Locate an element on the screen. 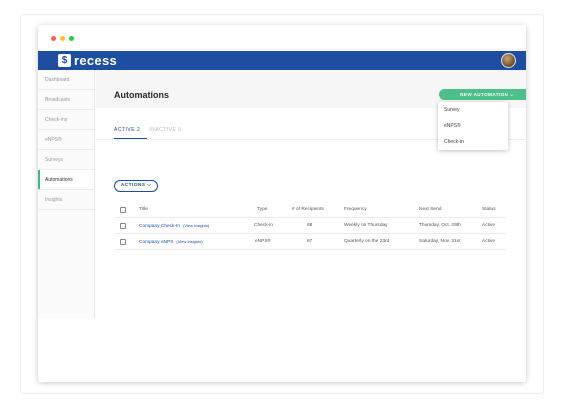 This screenshot has width=564, height=412. page-title: Automations is located at coordinates (141, 95).